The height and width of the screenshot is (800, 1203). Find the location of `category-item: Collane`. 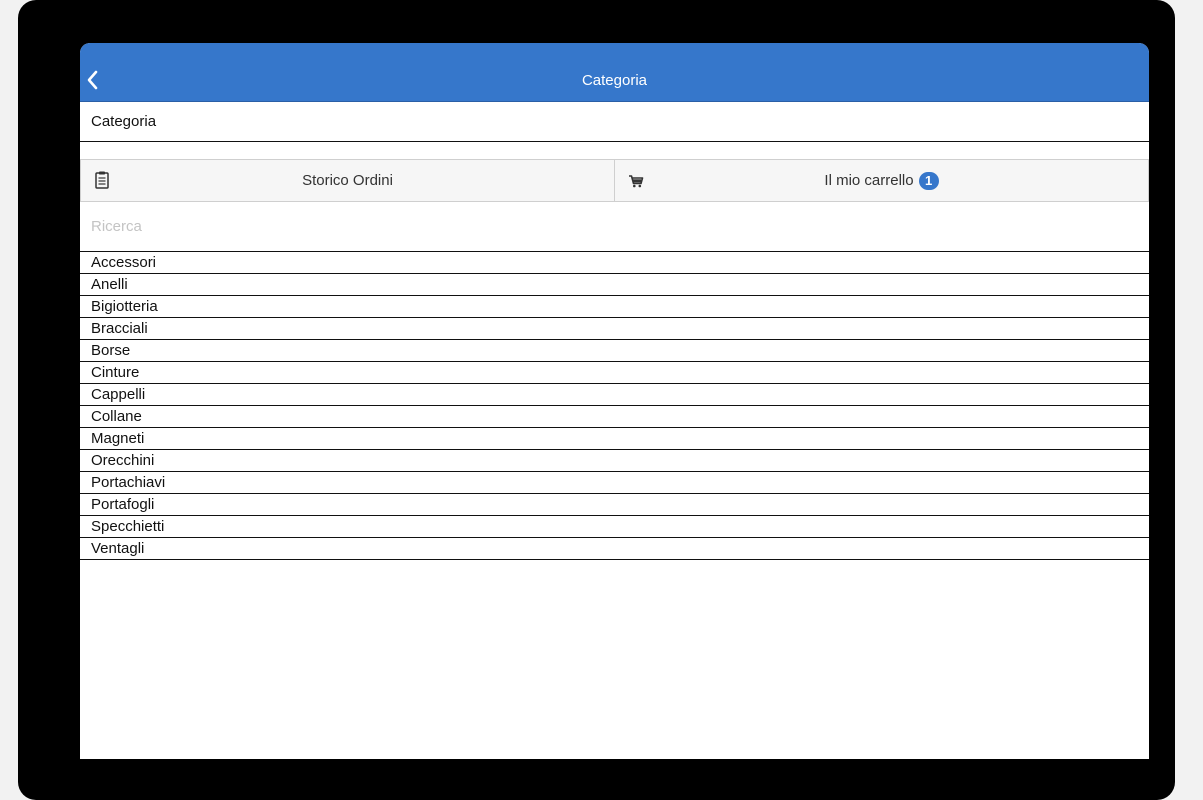

category-item: Collane is located at coordinates (614, 417).